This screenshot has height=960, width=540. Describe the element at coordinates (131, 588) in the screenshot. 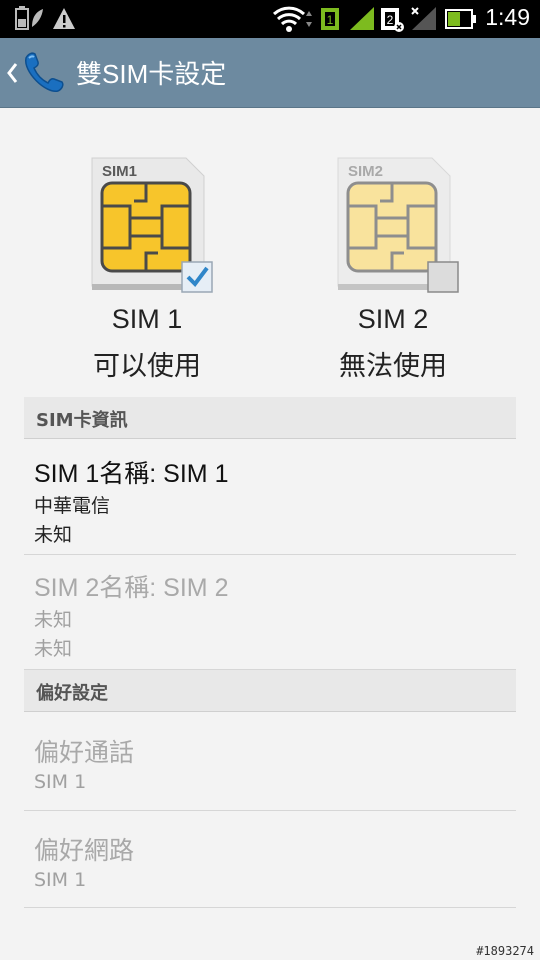

I see `sim2-info-title: SIM 2名稱: SIM 2` at that location.